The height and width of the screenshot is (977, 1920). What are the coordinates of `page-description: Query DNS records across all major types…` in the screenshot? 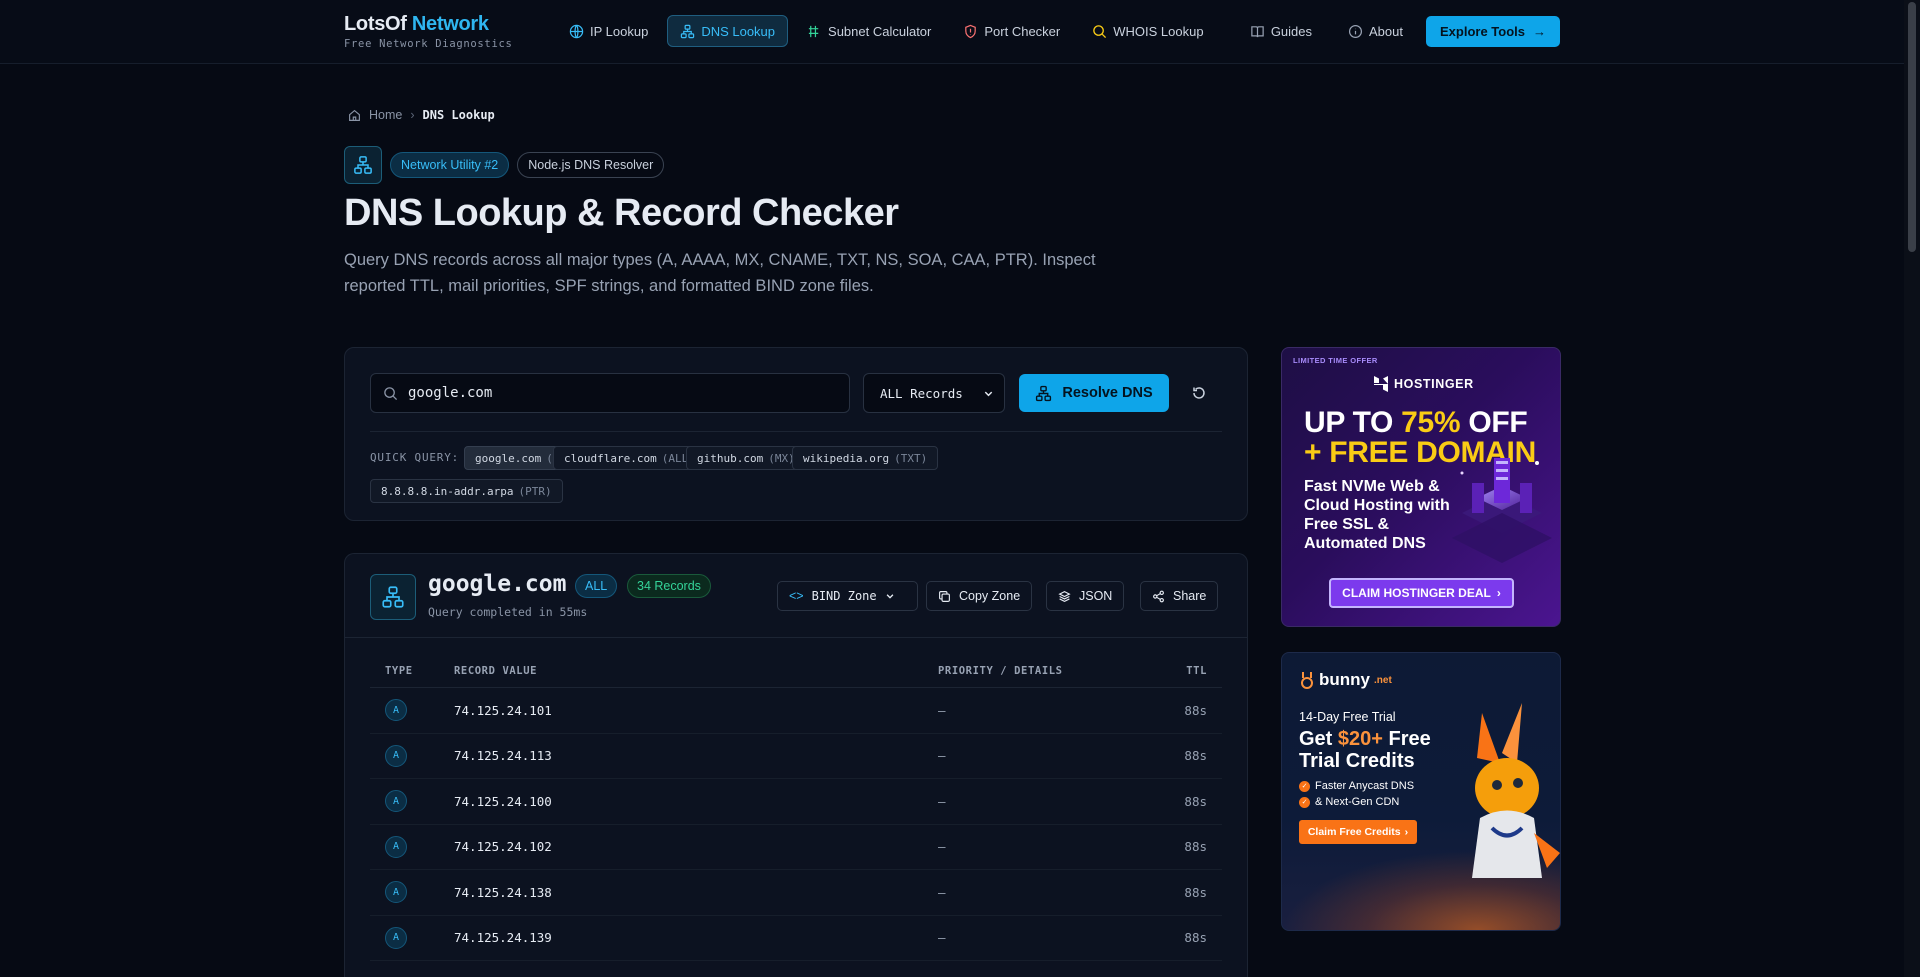 It's located at (720, 273).